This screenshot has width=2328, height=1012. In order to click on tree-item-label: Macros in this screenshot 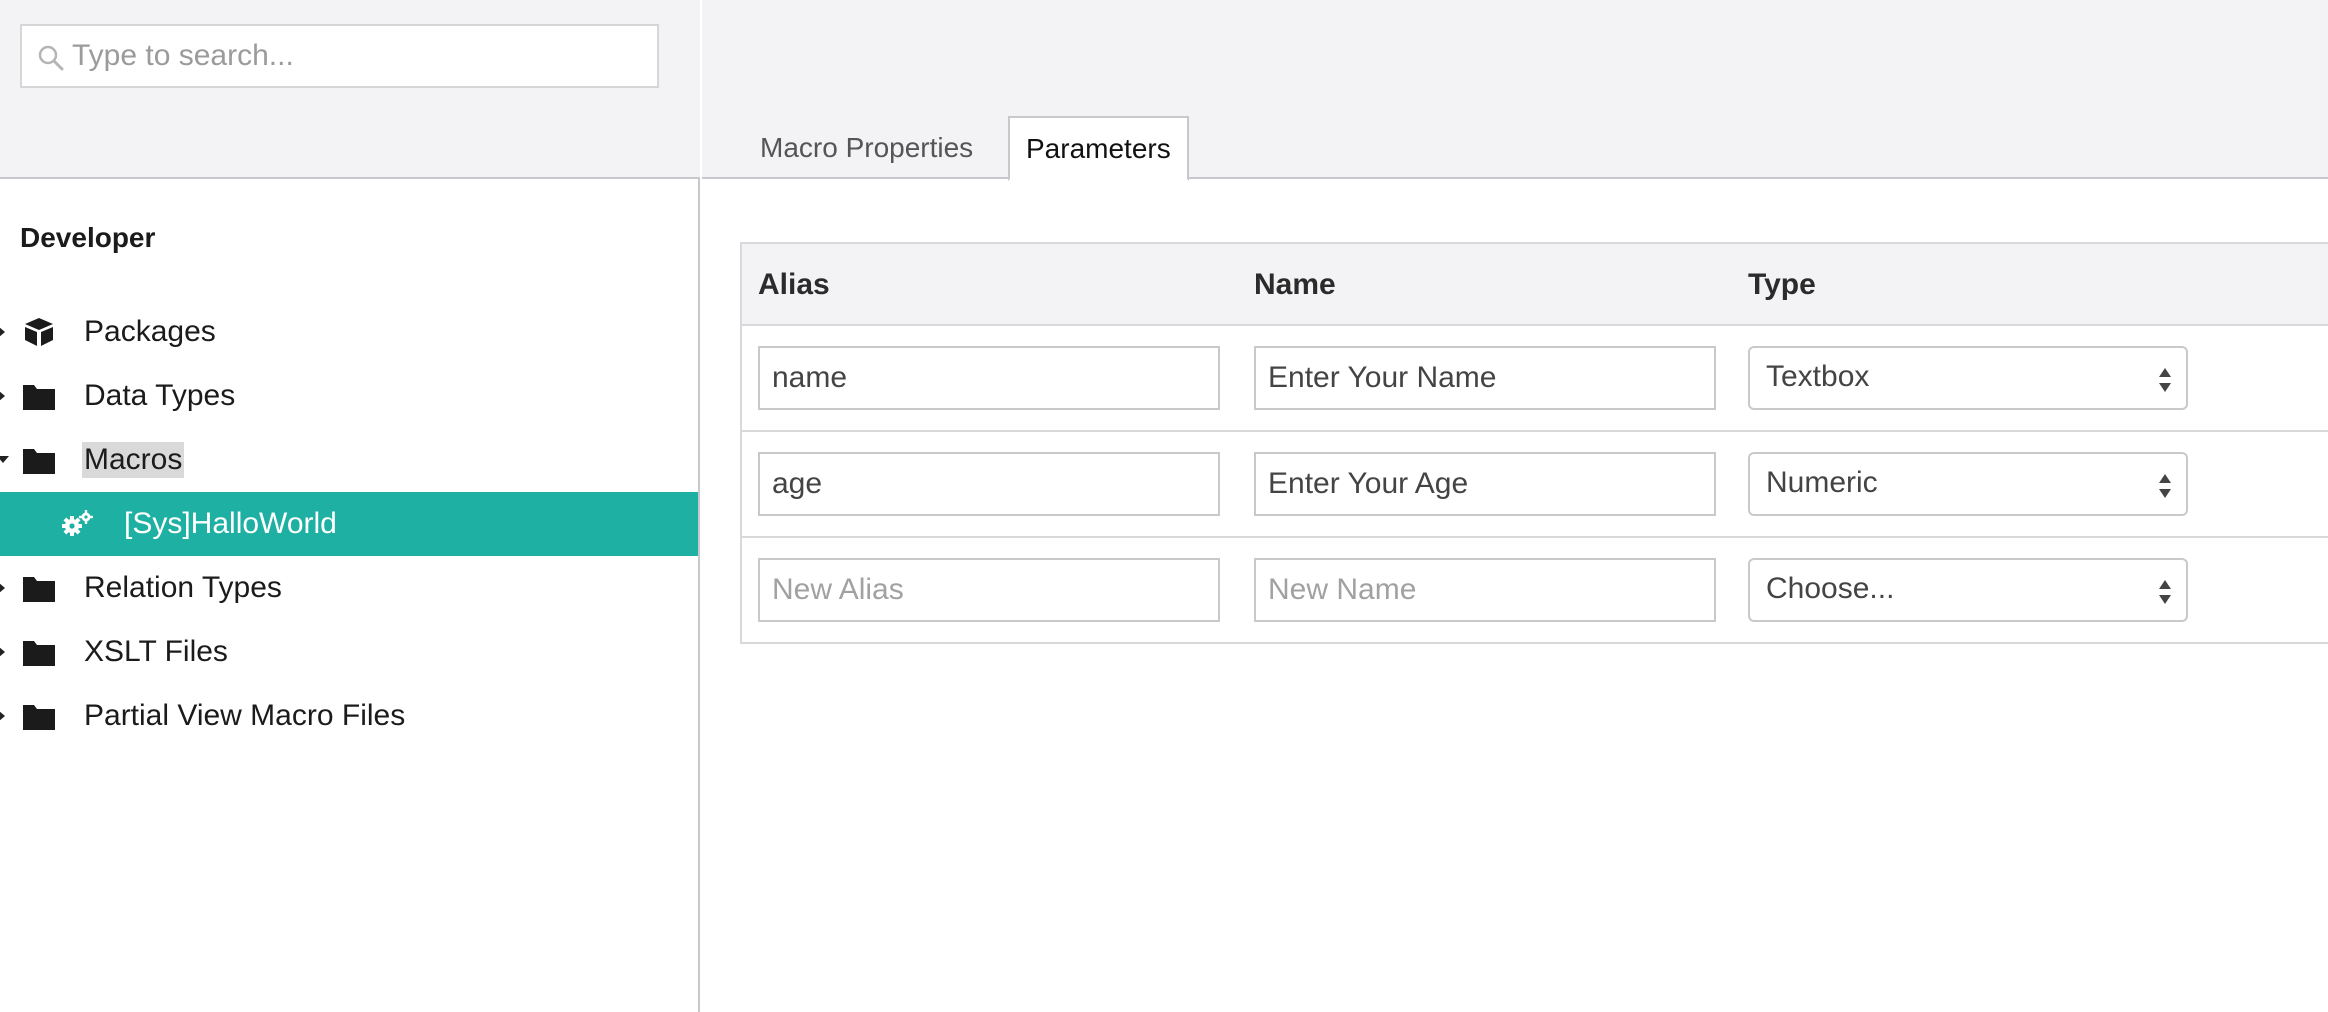, I will do `click(133, 460)`.